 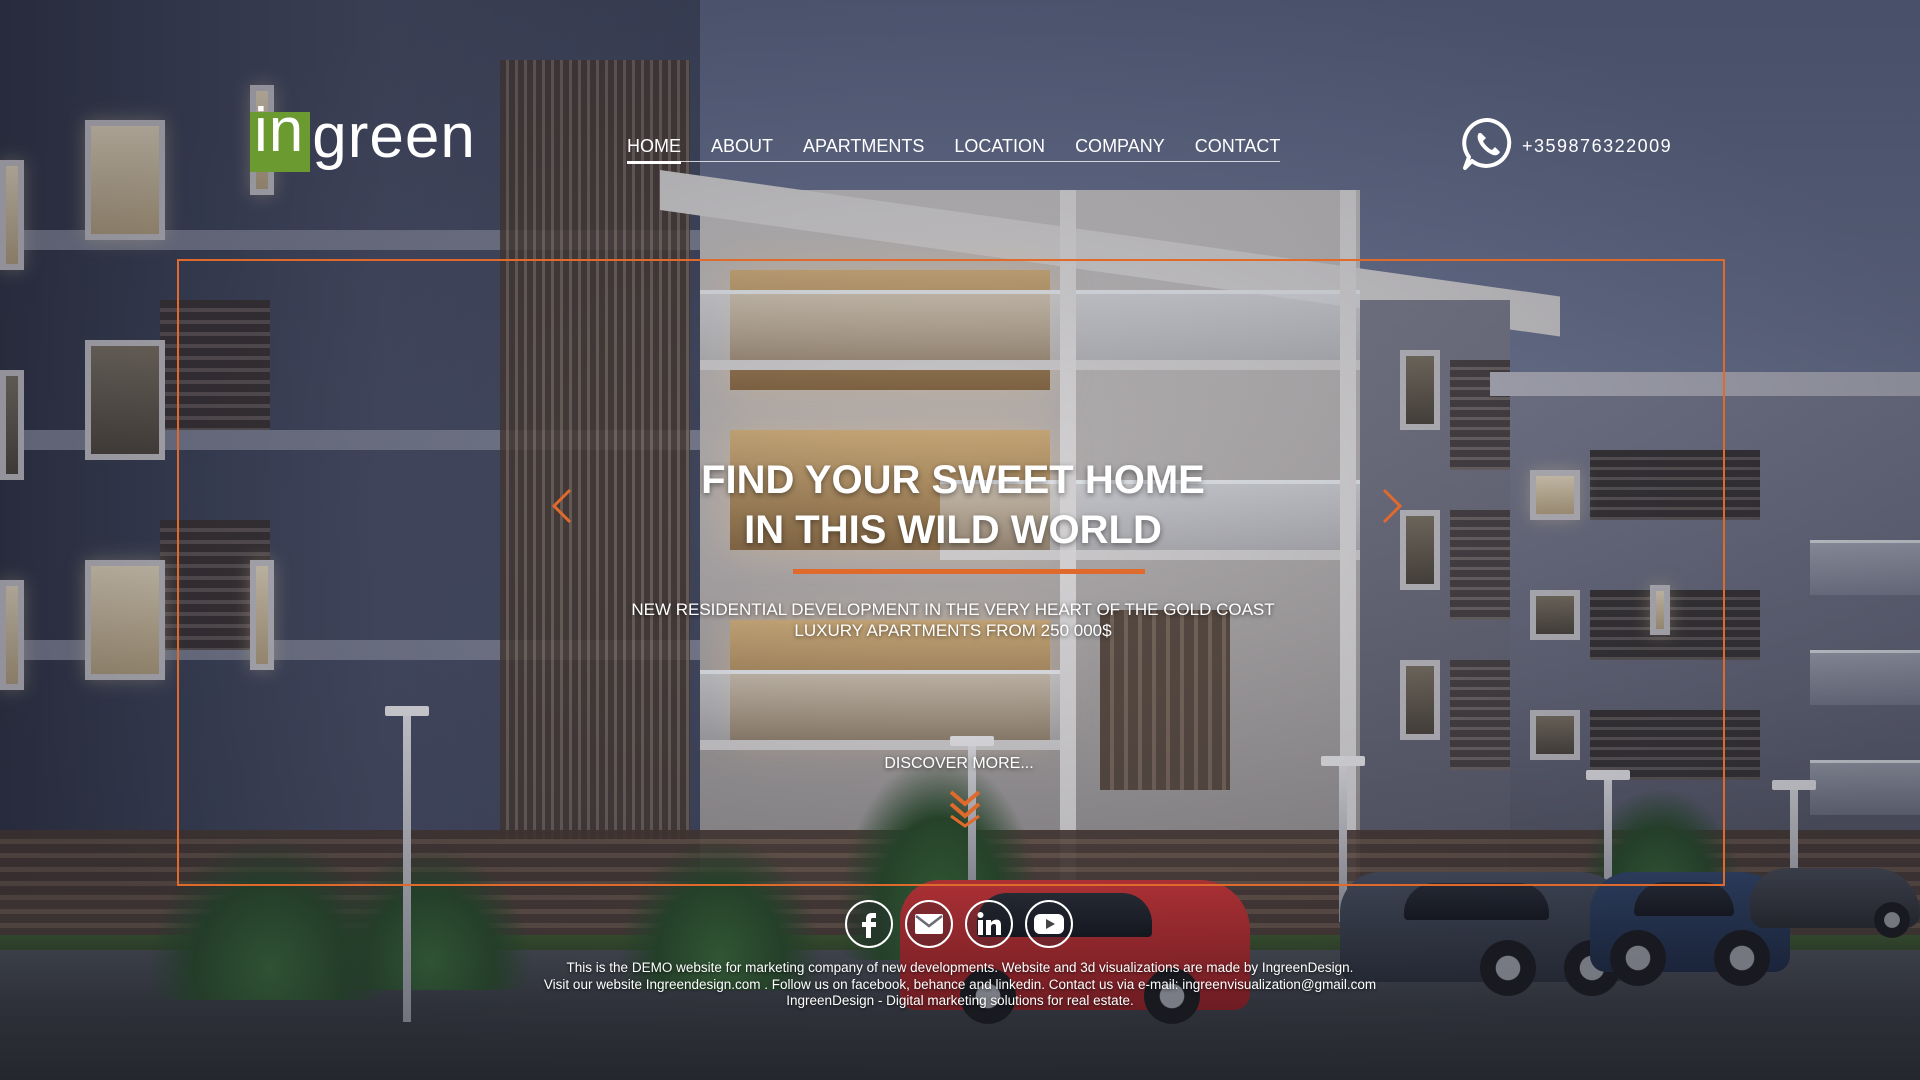 What do you see at coordinates (959, 924) in the screenshot?
I see `social-links` at bounding box center [959, 924].